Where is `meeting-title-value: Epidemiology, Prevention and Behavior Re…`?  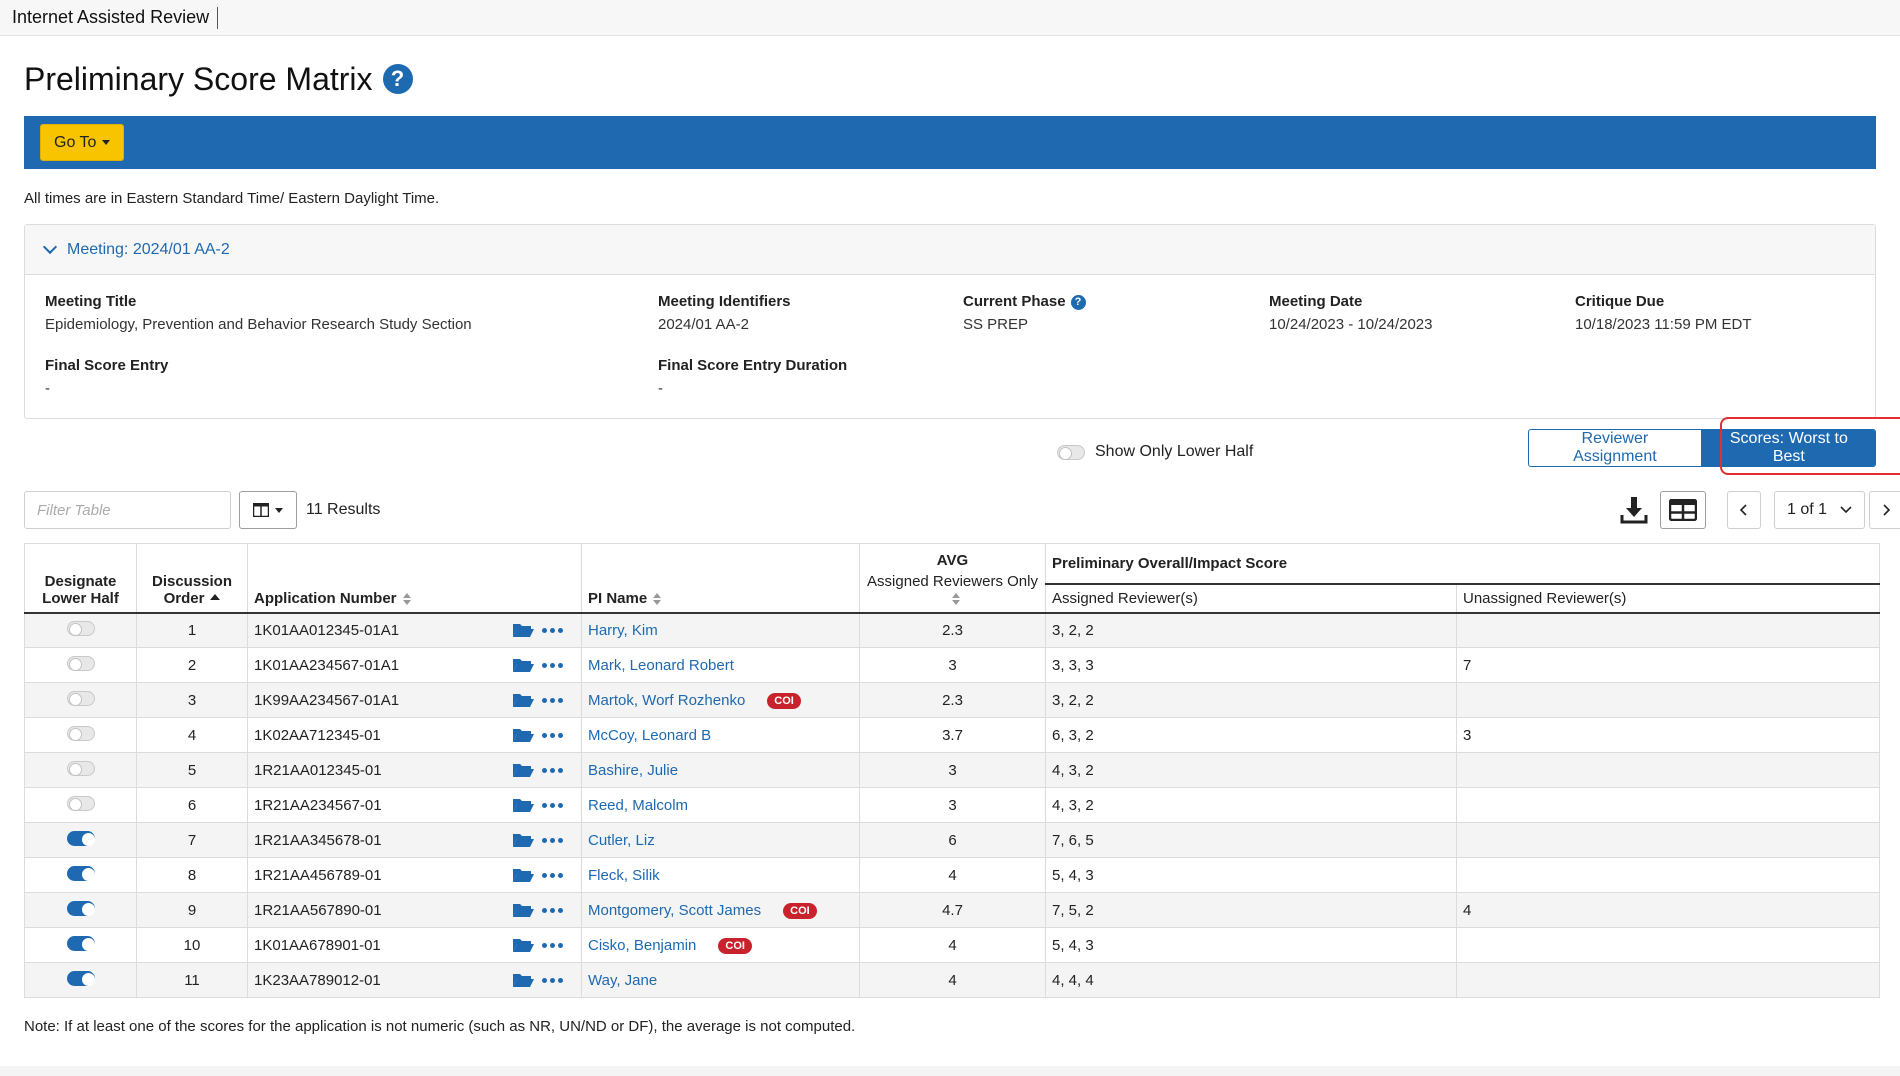 meeting-title-value: Epidemiology, Prevention and Behavior Re… is located at coordinates (258, 324).